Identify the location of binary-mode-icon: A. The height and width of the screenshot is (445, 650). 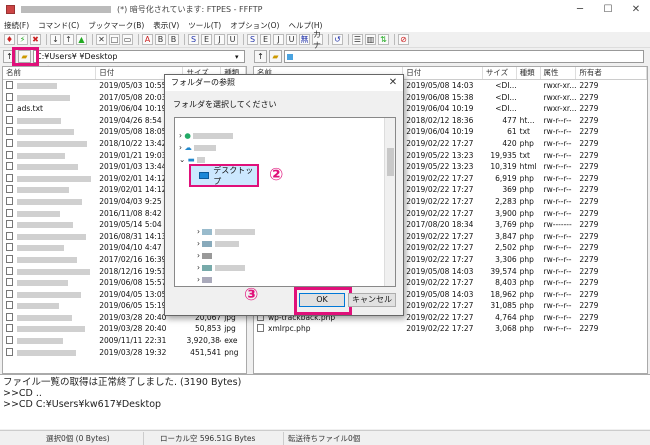
(147, 39).